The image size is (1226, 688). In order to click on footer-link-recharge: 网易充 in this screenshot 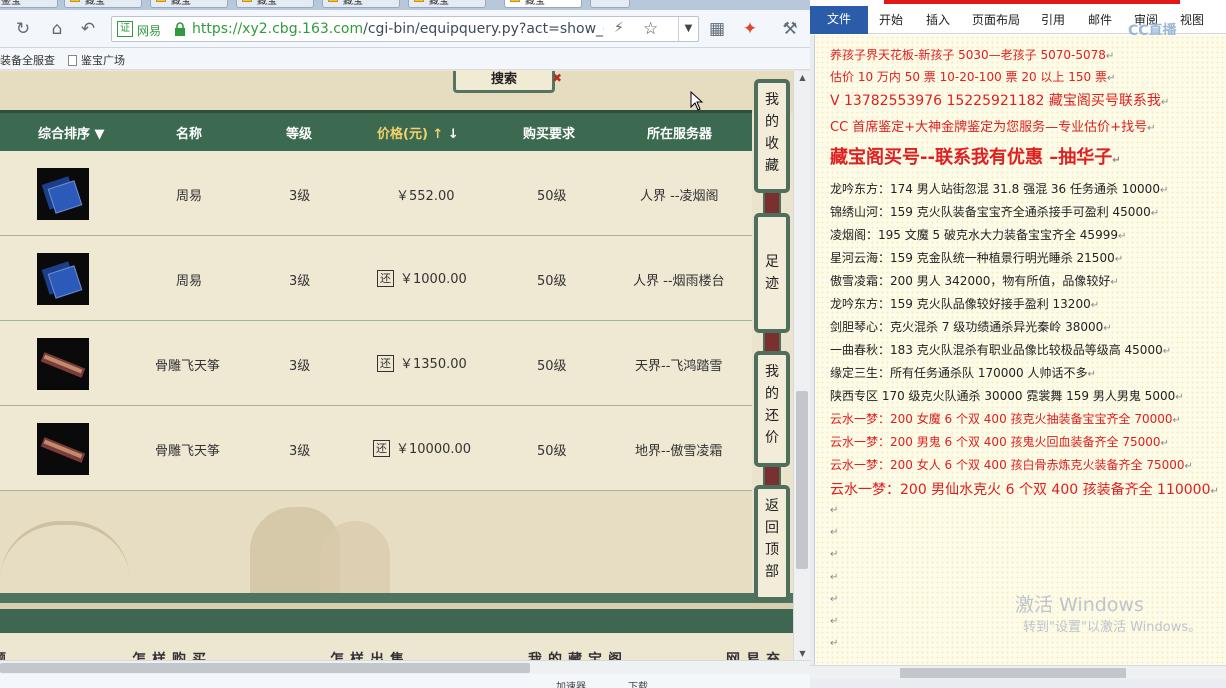, I will do `click(756, 654)`.